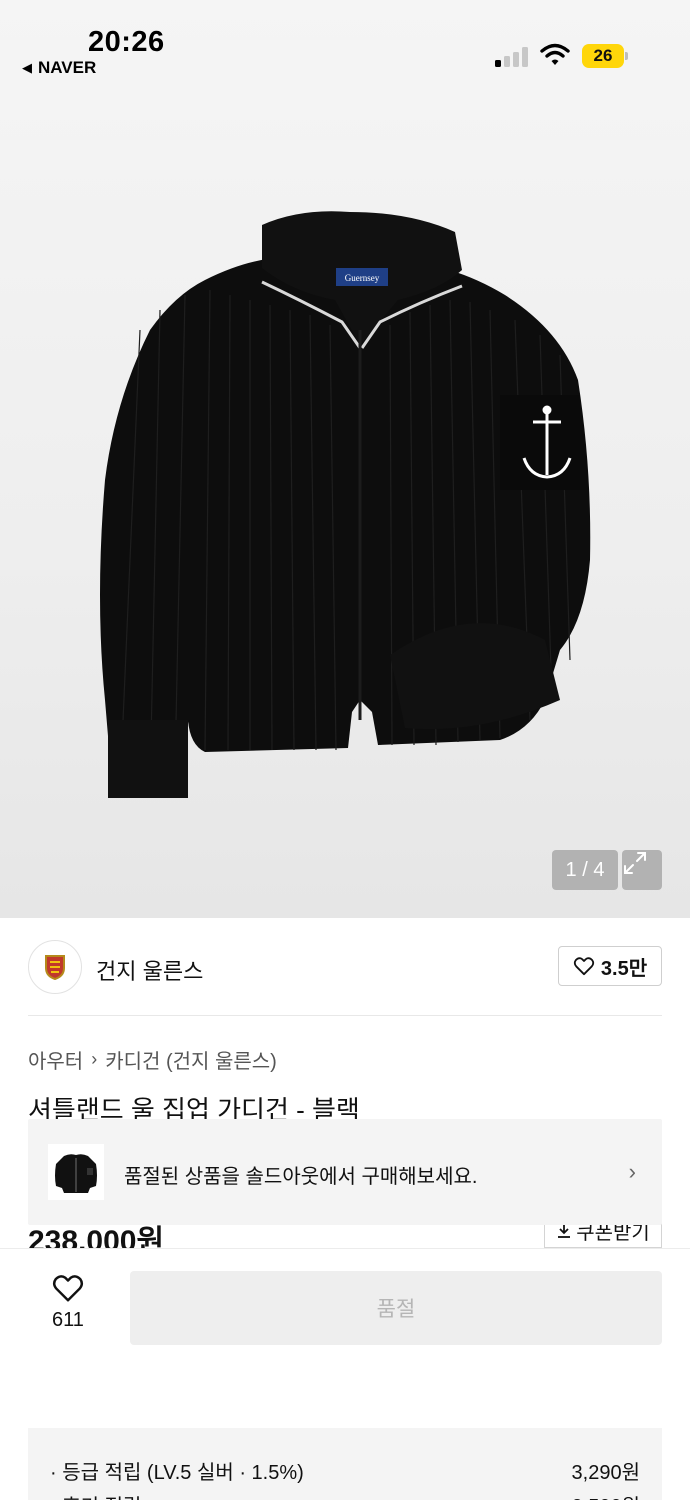 The width and height of the screenshot is (690, 1500). I want to click on brand-row: 건지 울른스 3.5만, so click(345, 967).